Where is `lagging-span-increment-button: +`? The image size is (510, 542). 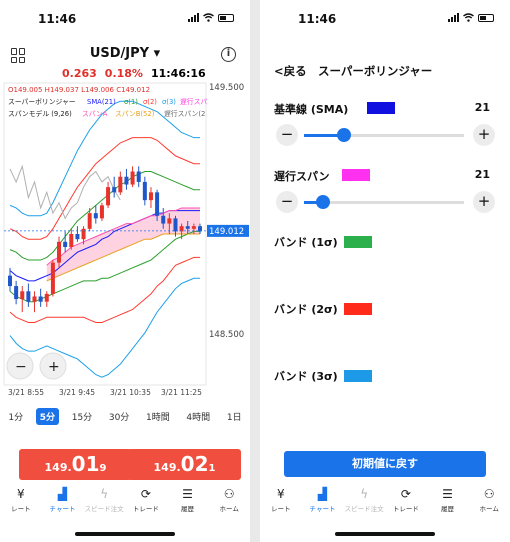 lagging-span-increment-button: + is located at coordinates (484, 202).